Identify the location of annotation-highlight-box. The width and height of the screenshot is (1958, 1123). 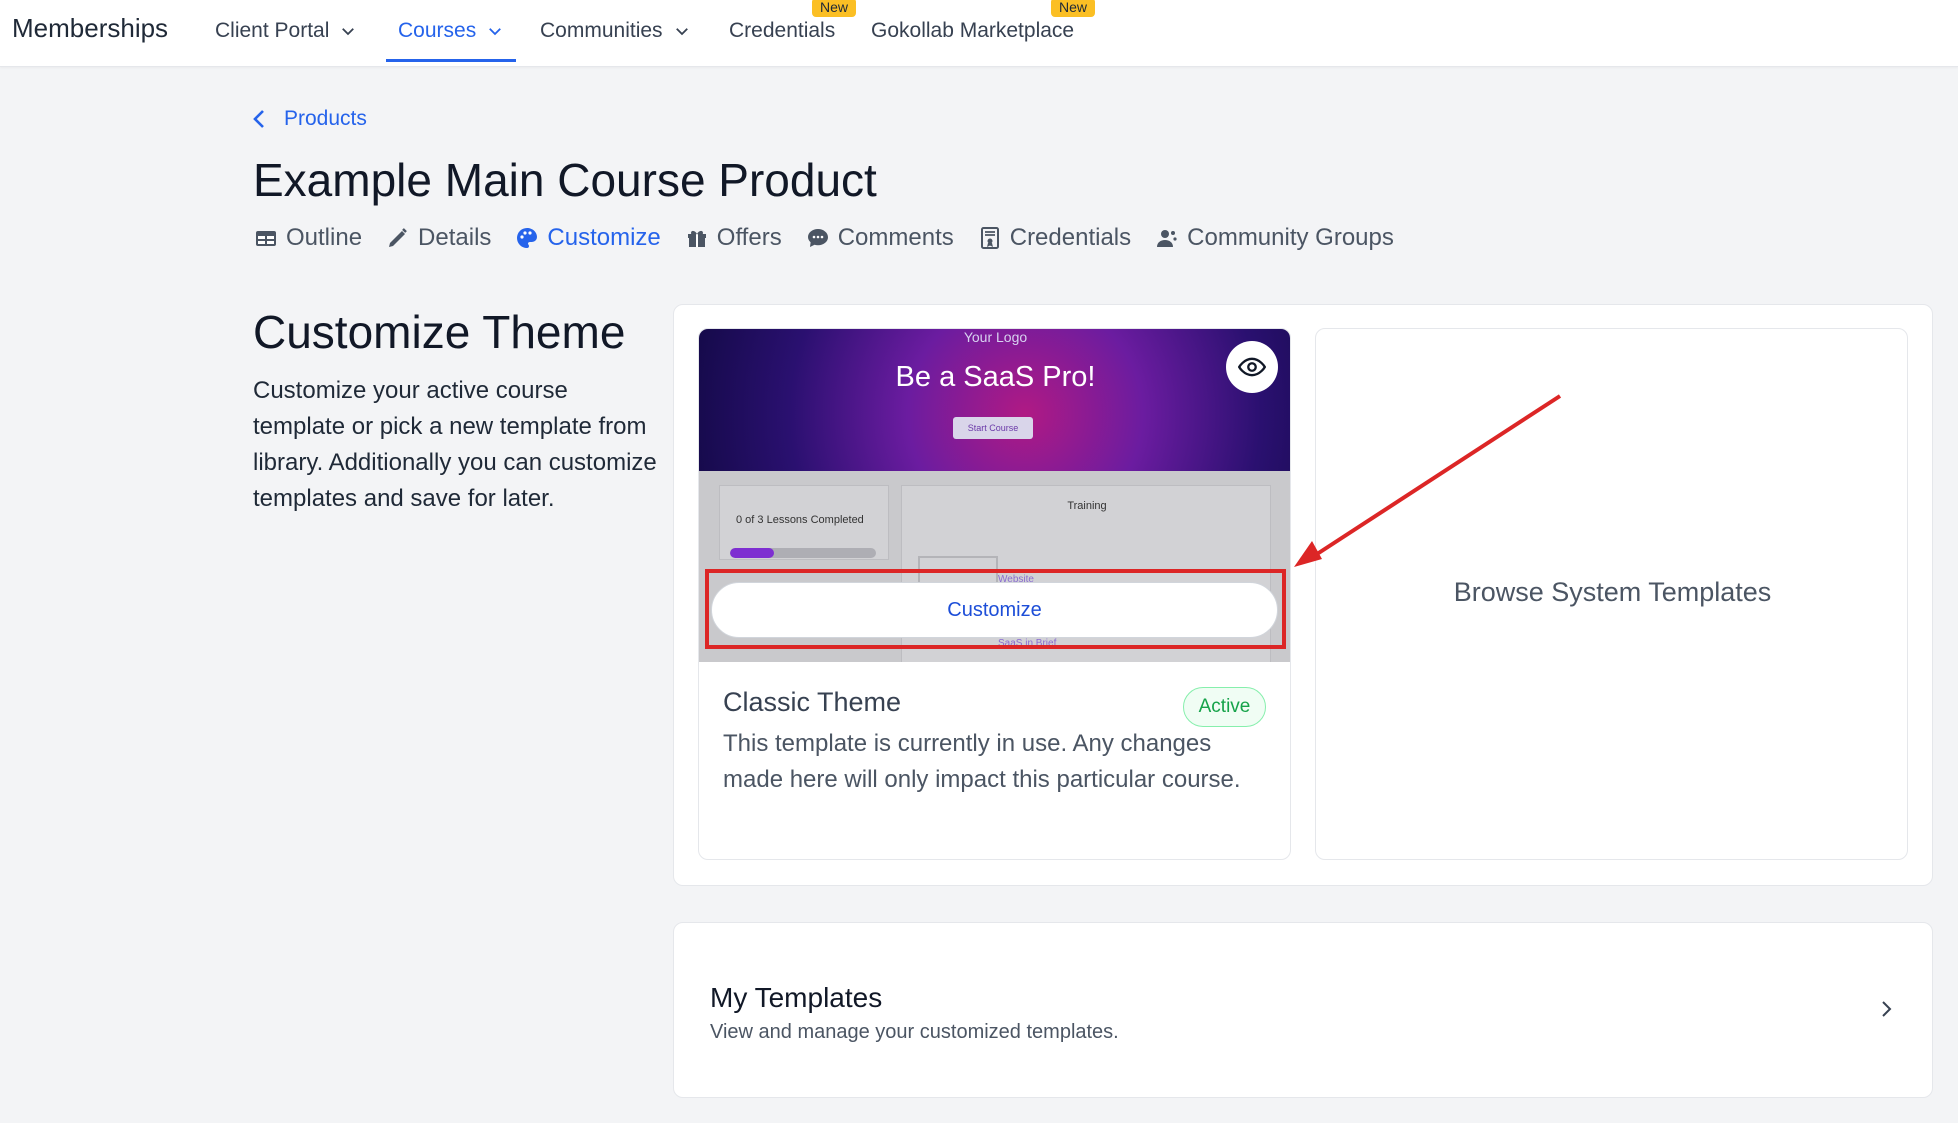
(995, 609).